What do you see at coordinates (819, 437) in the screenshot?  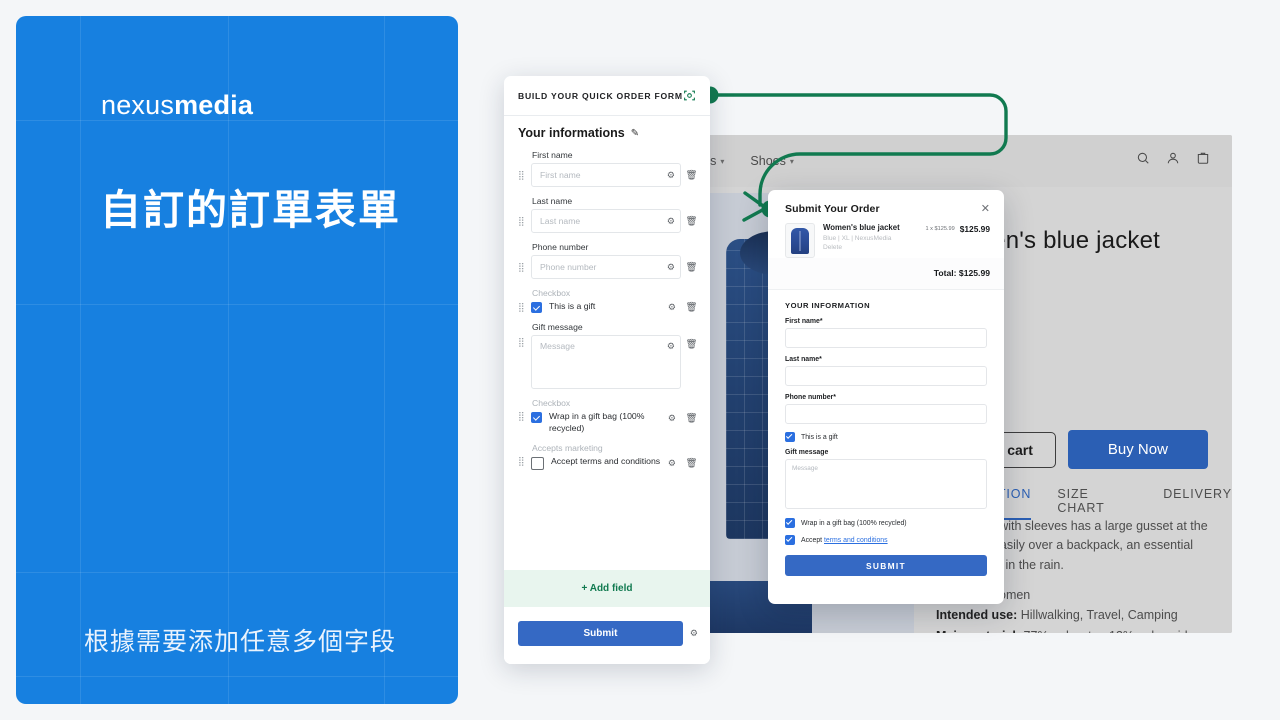 I see `modal-gift-label: This is a gift` at bounding box center [819, 437].